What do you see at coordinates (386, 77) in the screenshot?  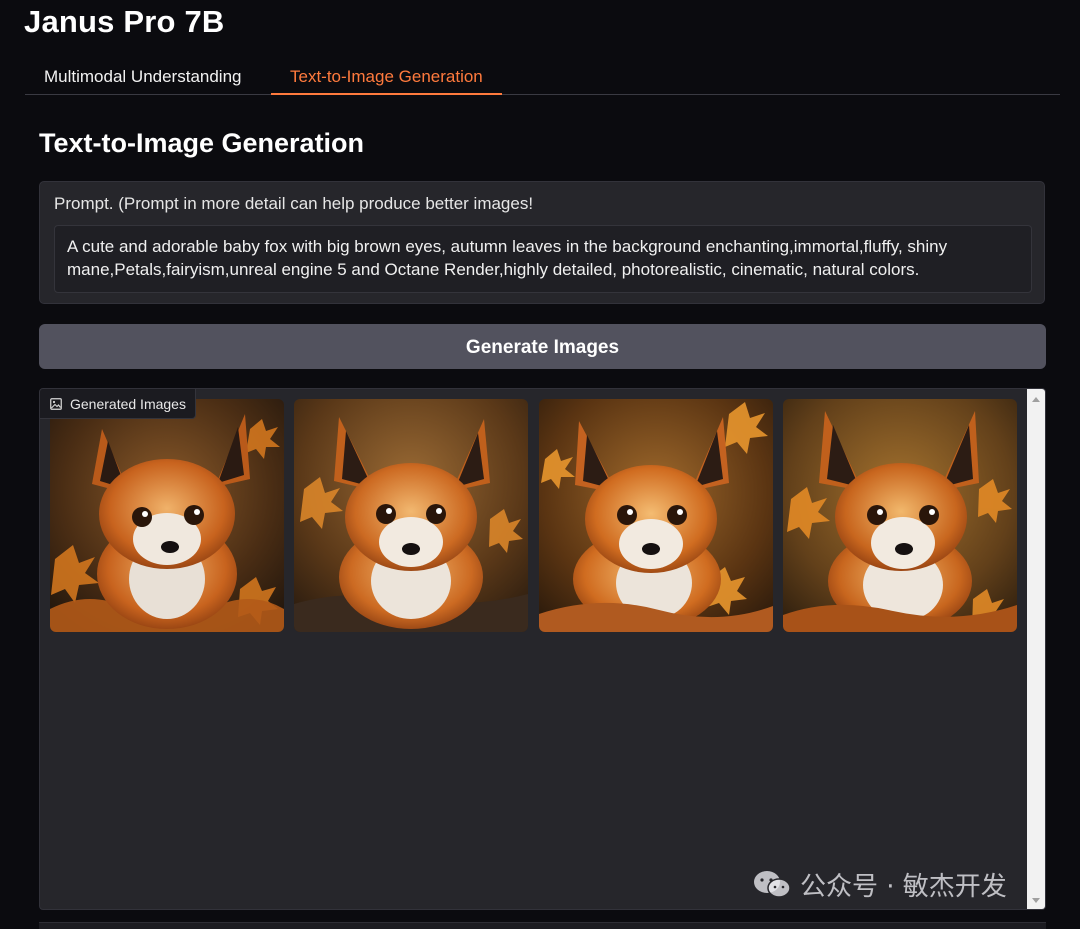 I see `tab-text-to-image-generation: Text-to-Image Generation` at bounding box center [386, 77].